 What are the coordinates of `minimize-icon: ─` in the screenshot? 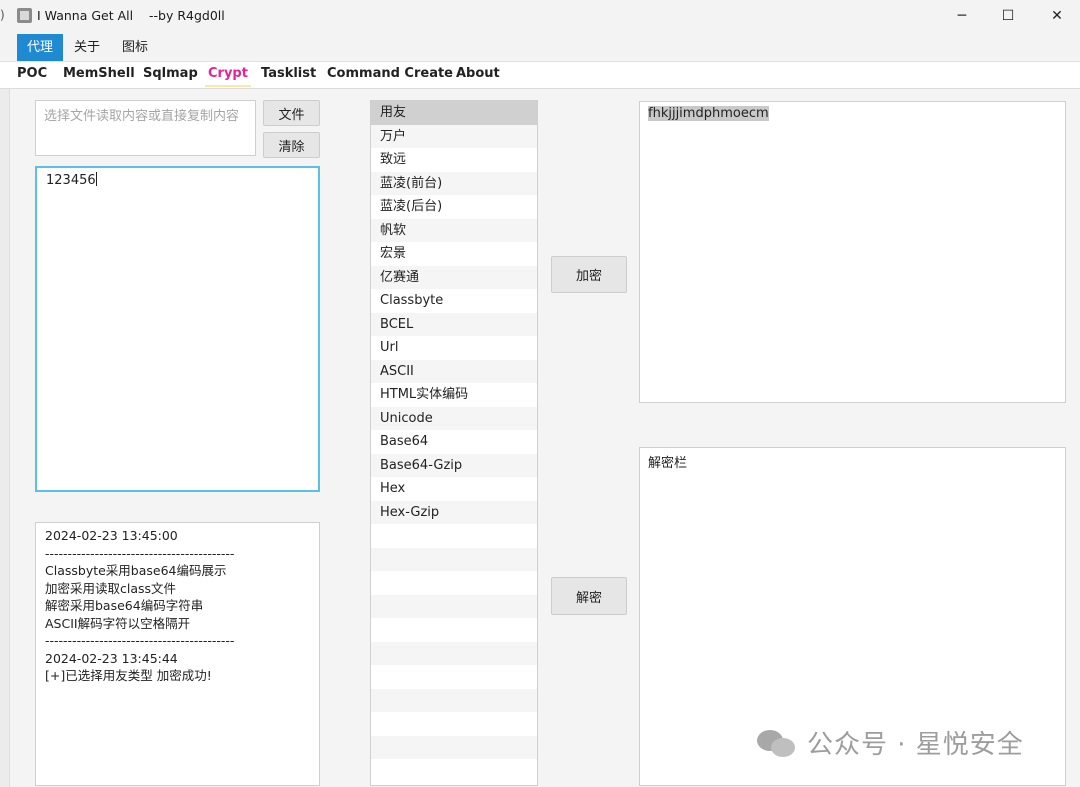 It's located at (962, 16).